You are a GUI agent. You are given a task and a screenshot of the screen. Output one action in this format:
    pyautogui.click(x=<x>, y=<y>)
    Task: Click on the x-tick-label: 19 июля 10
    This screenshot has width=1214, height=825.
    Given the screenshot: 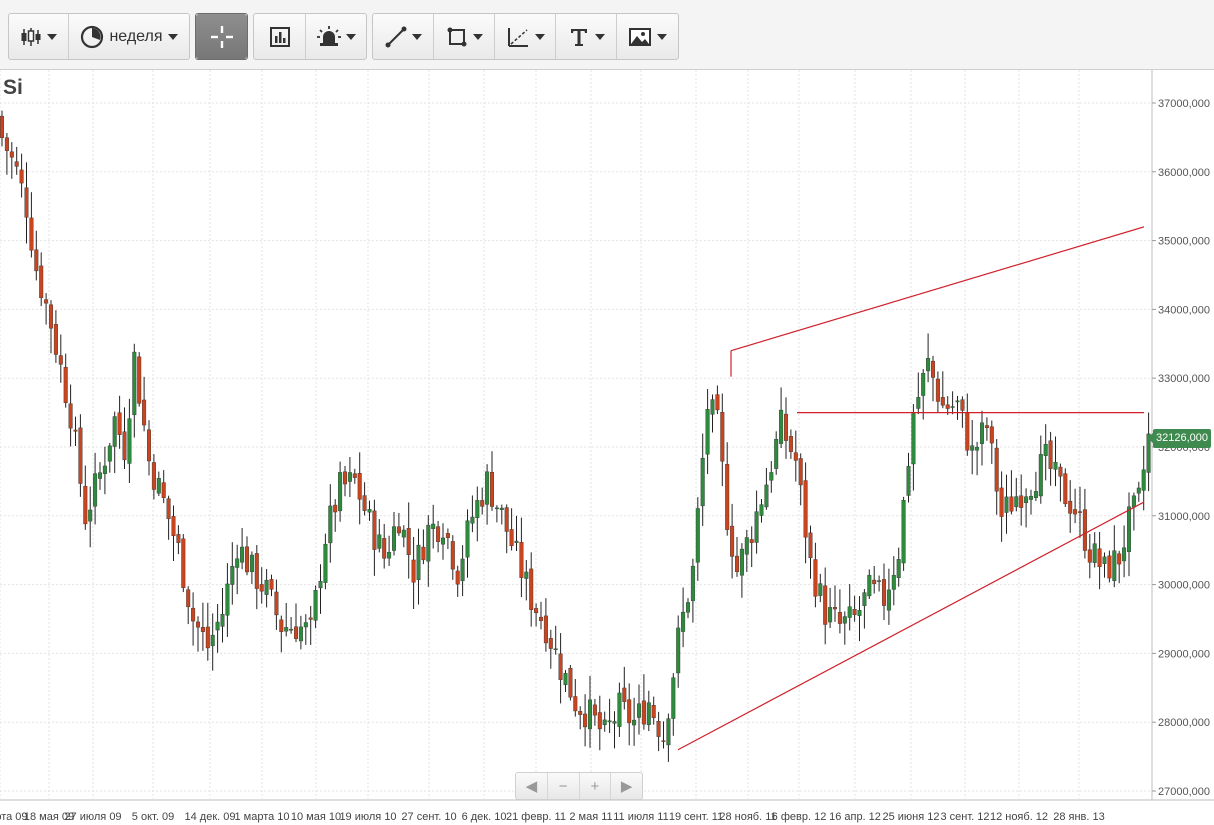 What is the action you would take?
    pyautogui.click(x=367, y=817)
    